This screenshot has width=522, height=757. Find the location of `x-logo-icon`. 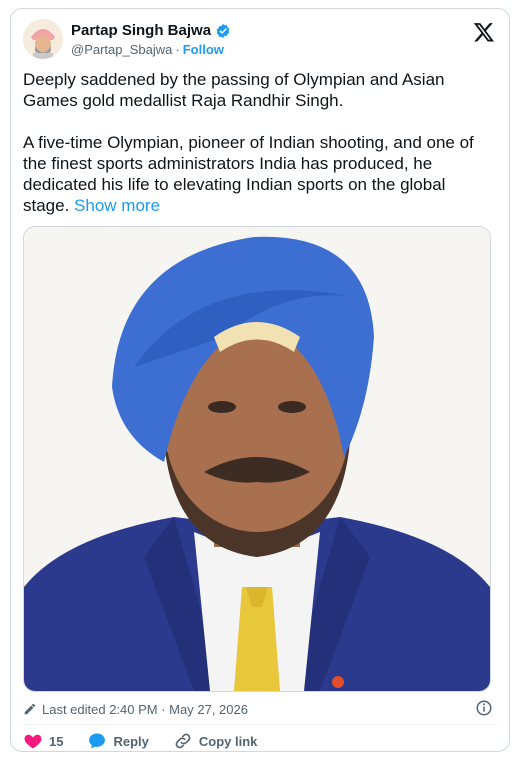

x-logo-icon is located at coordinates (484, 32).